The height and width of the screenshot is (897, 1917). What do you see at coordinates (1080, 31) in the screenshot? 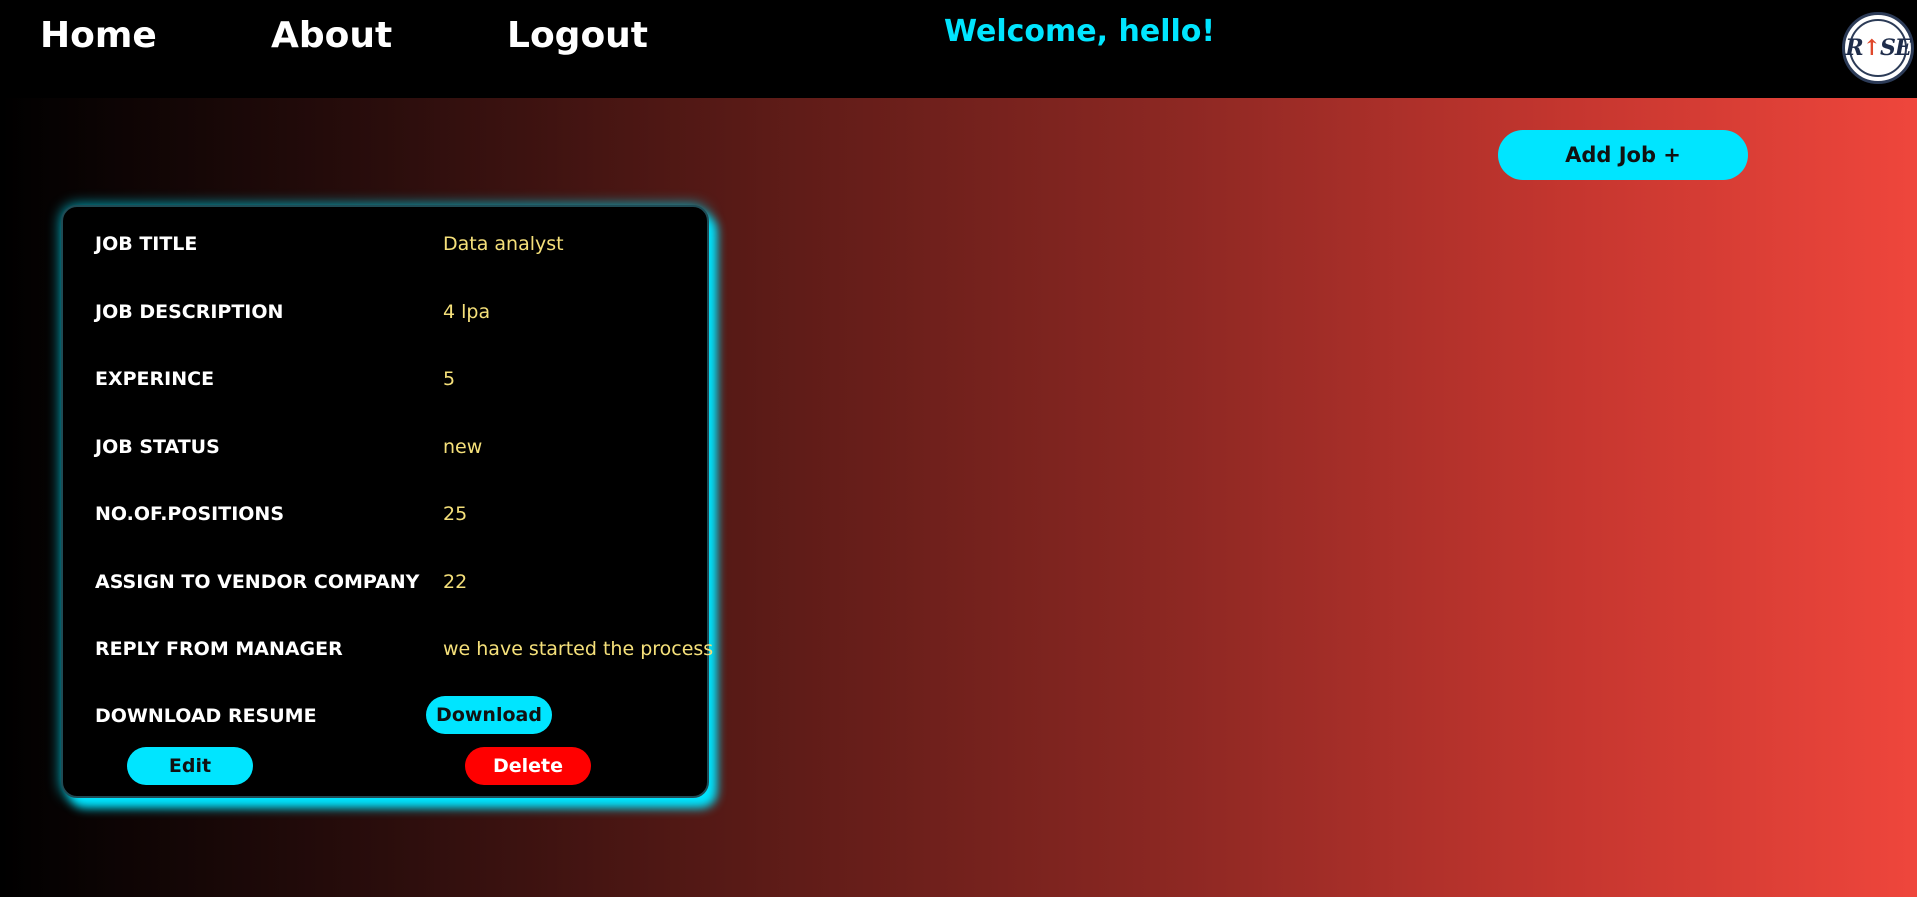
I see `welcome-message: Welcome, hello!` at bounding box center [1080, 31].